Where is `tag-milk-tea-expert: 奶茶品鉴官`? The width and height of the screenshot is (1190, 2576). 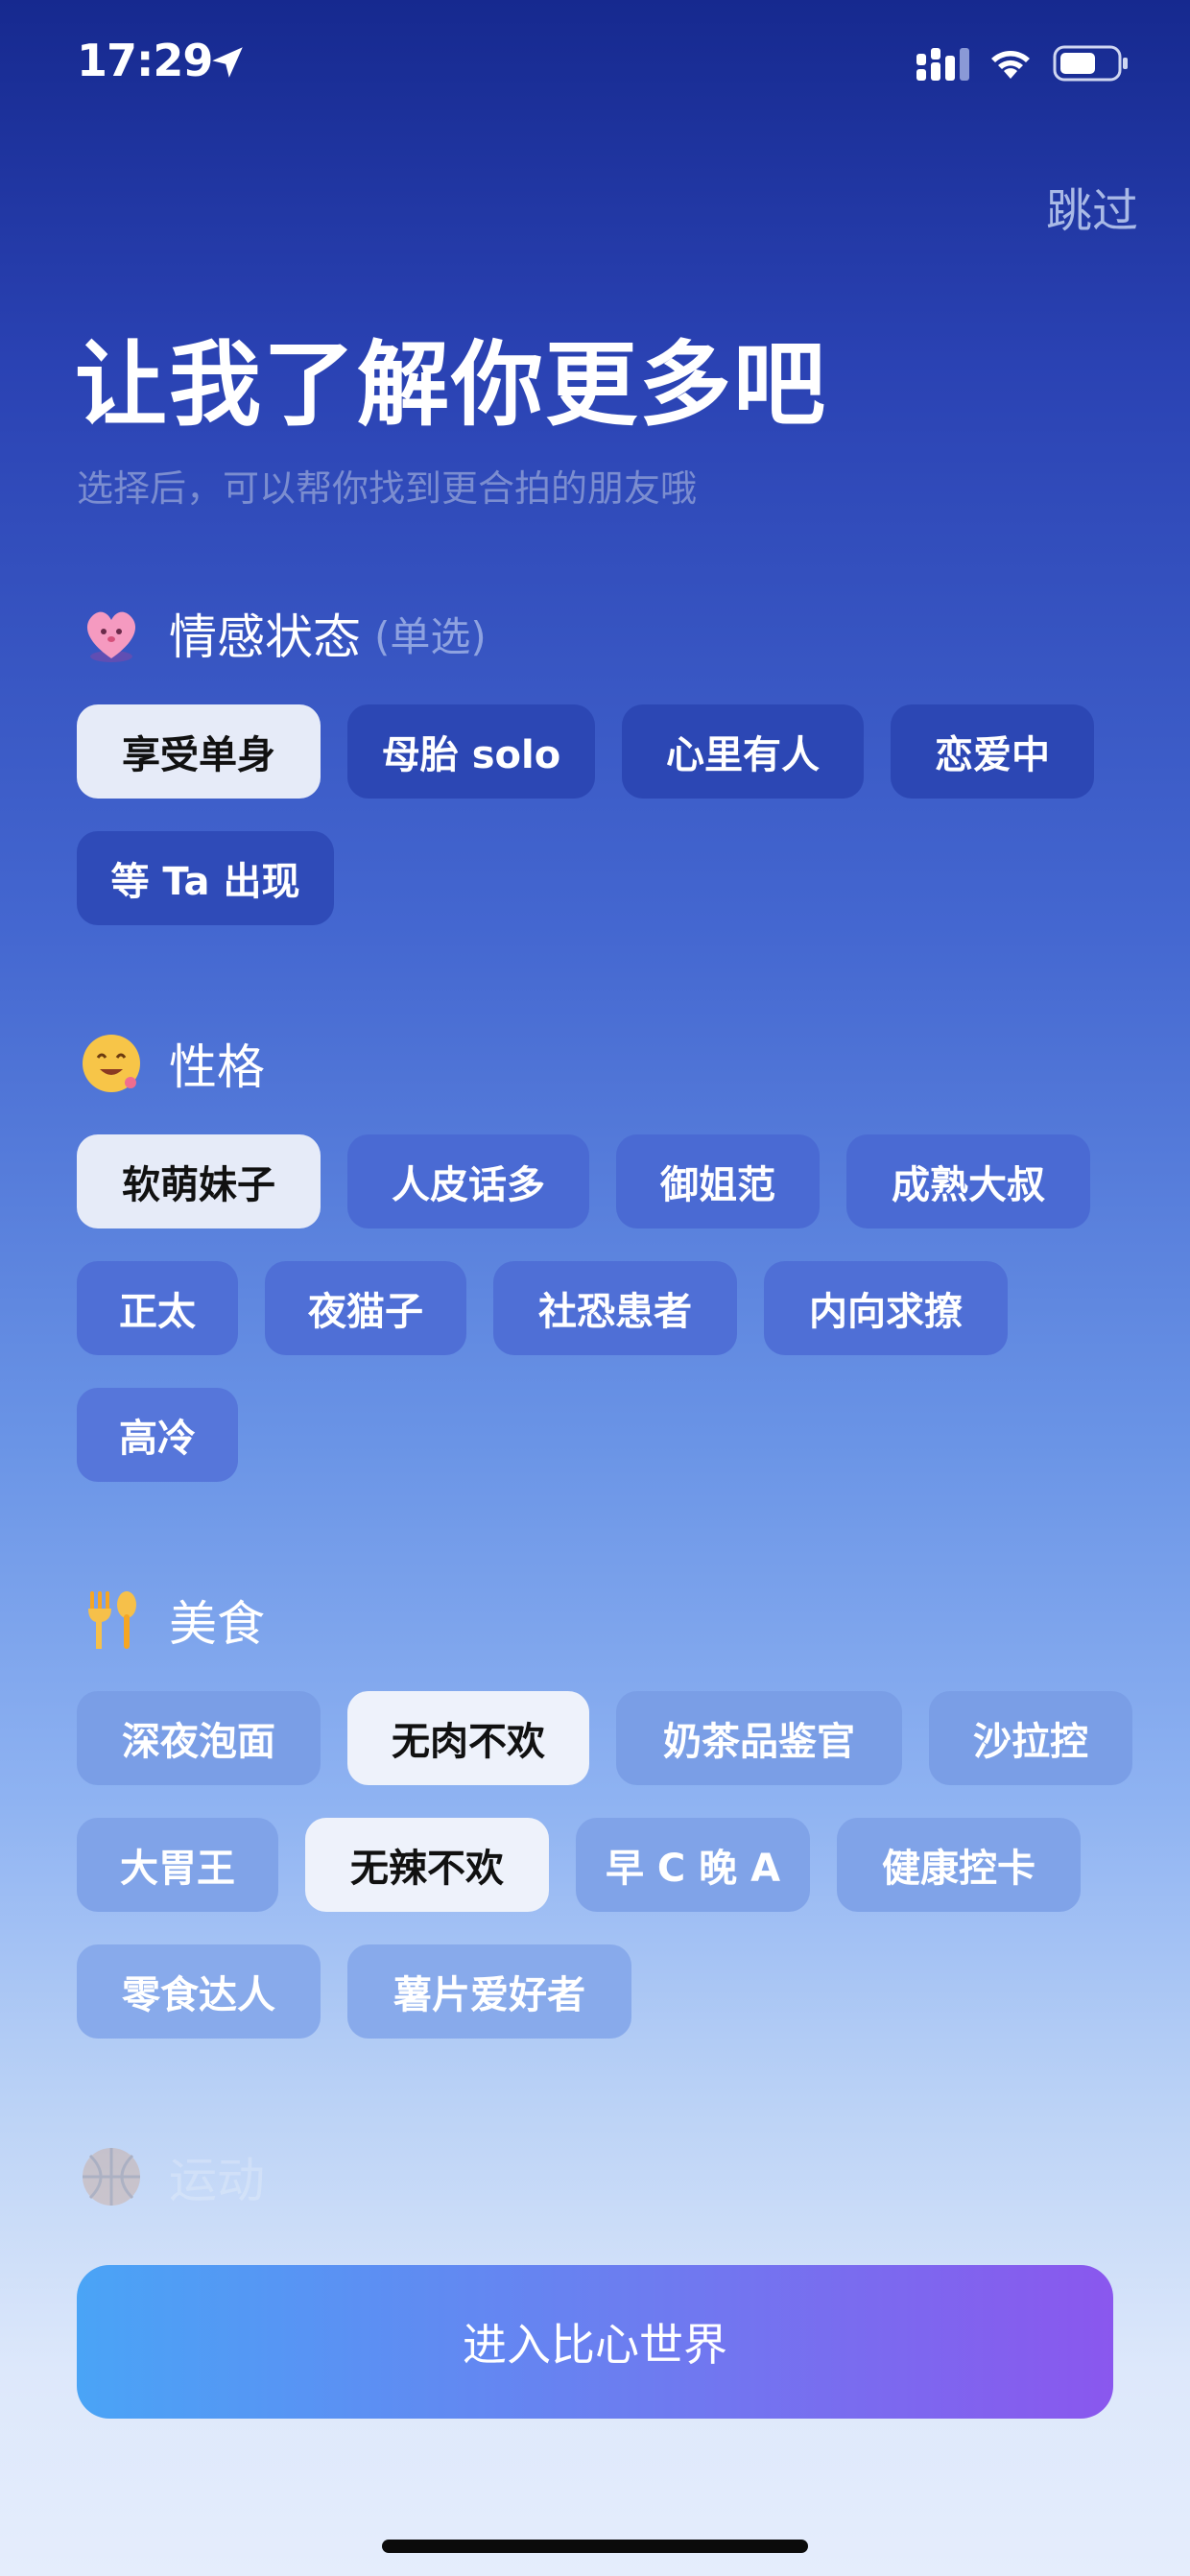 tag-milk-tea-expert: 奶茶品鉴官 is located at coordinates (759, 1738).